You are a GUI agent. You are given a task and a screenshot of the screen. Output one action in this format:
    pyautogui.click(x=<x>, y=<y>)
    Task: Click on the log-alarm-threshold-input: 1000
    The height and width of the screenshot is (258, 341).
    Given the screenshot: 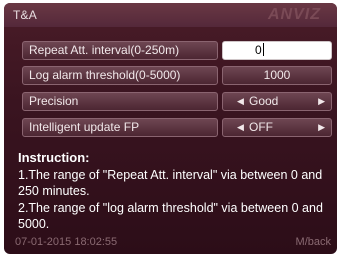 What is the action you would take?
    pyautogui.click(x=277, y=75)
    